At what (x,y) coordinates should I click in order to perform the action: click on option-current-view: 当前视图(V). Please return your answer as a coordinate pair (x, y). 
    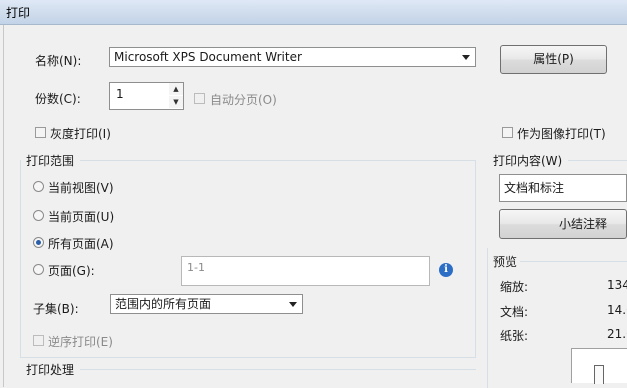
    Looking at the image, I should click on (81, 188).